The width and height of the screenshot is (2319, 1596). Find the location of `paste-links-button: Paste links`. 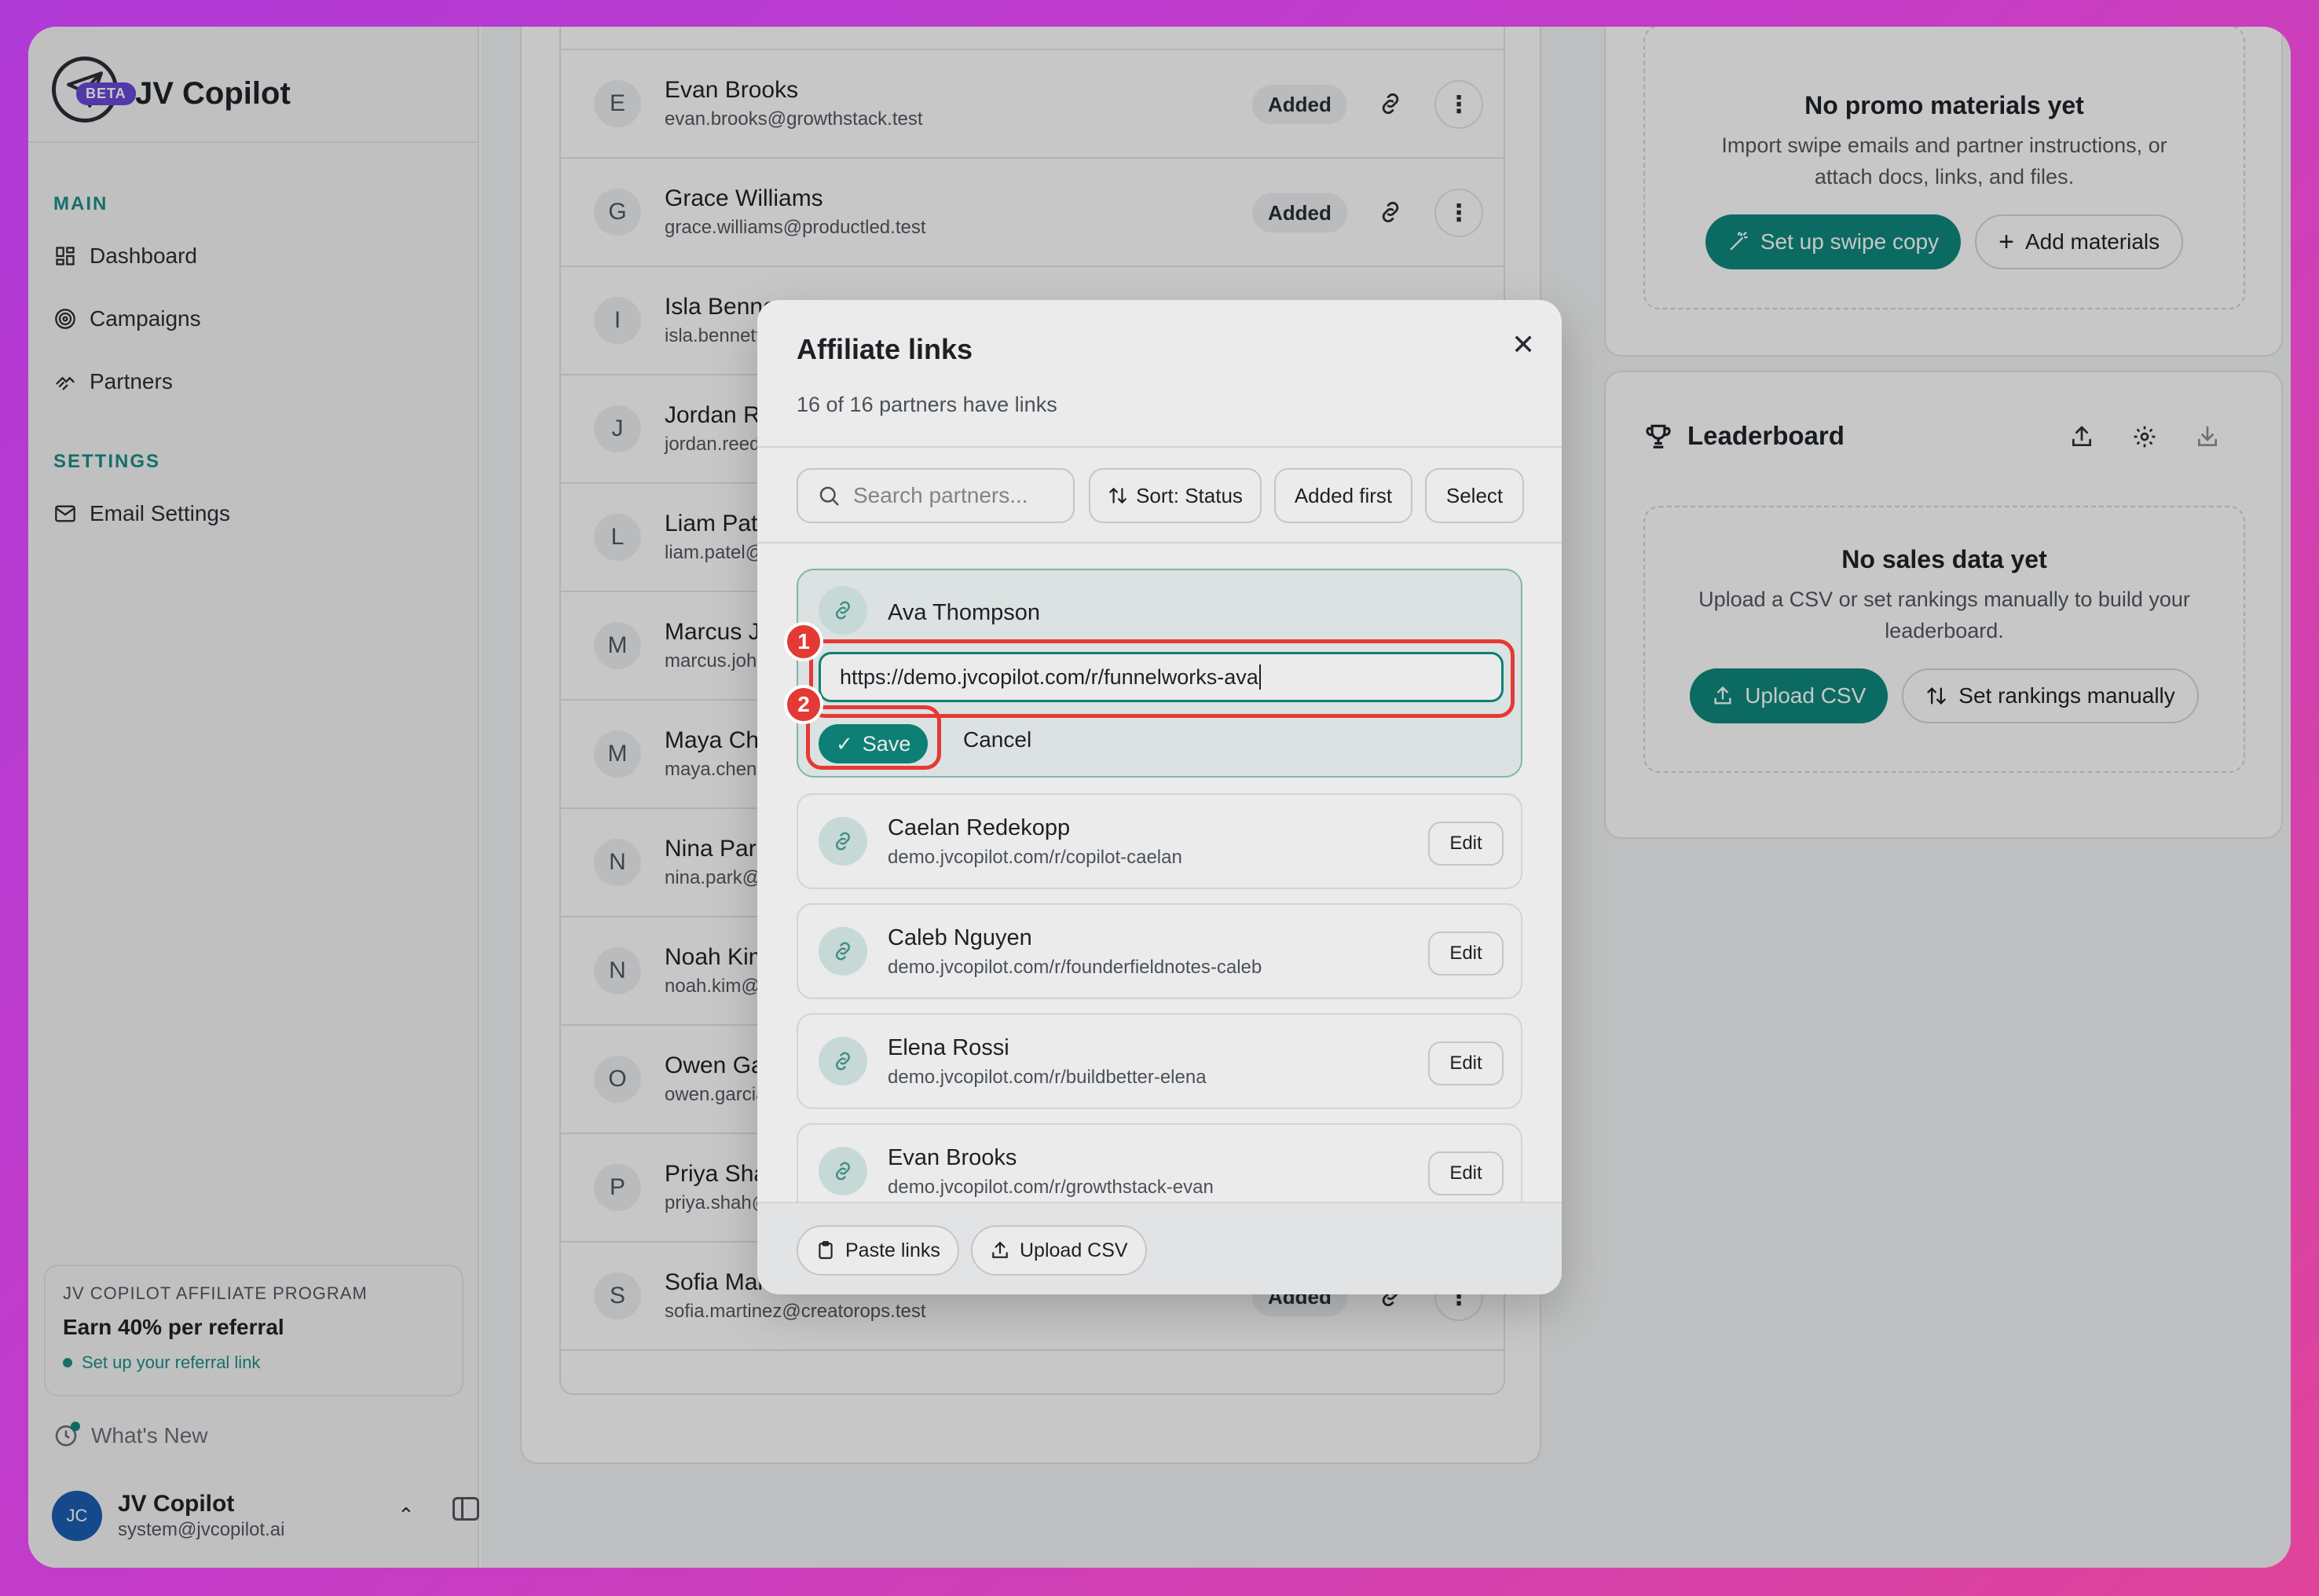

paste-links-button: Paste links is located at coordinates (878, 1250).